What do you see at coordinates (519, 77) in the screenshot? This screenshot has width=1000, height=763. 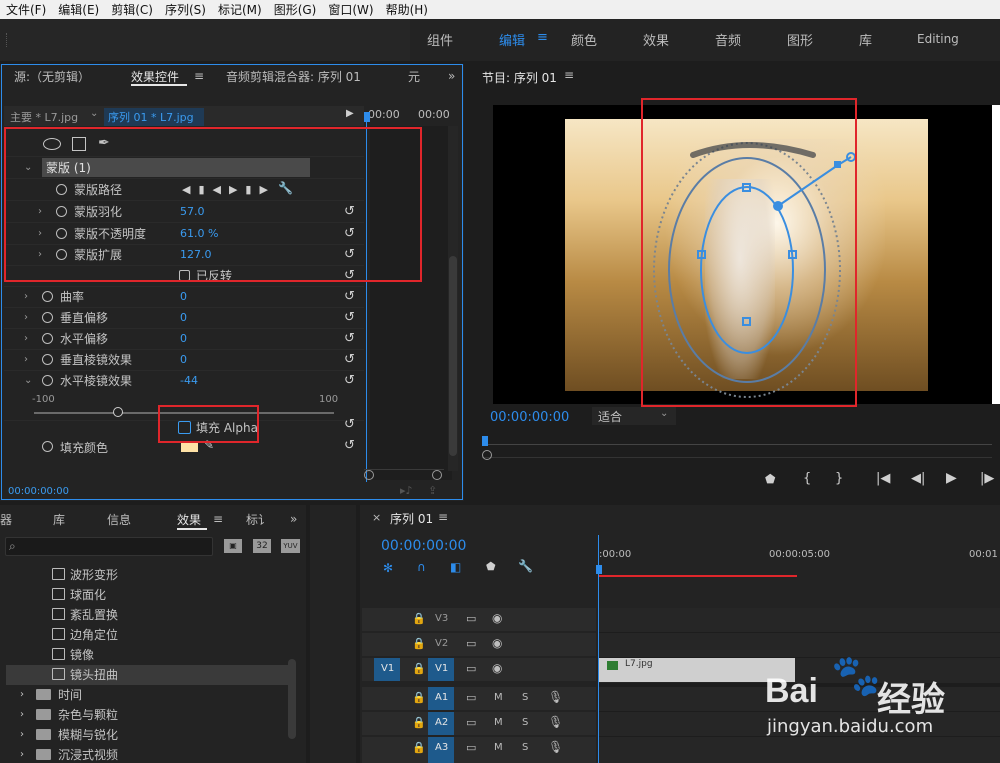 I see `program-title: 节目: 序列 01` at bounding box center [519, 77].